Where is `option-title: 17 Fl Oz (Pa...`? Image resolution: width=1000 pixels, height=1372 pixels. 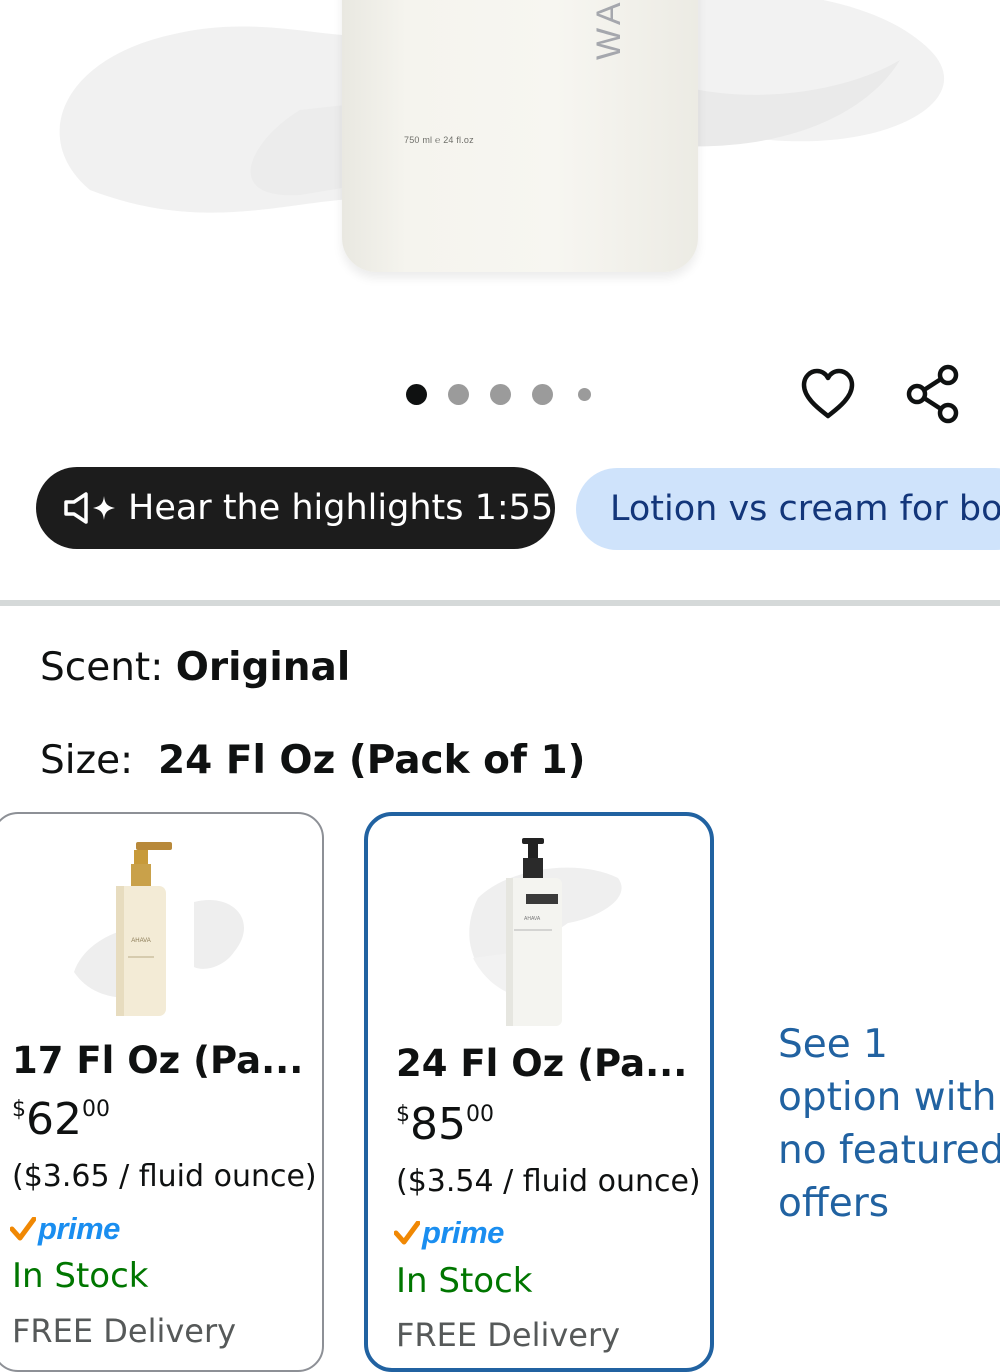 option-title: 17 Fl Oz (Pa... is located at coordinates (158, 1060).